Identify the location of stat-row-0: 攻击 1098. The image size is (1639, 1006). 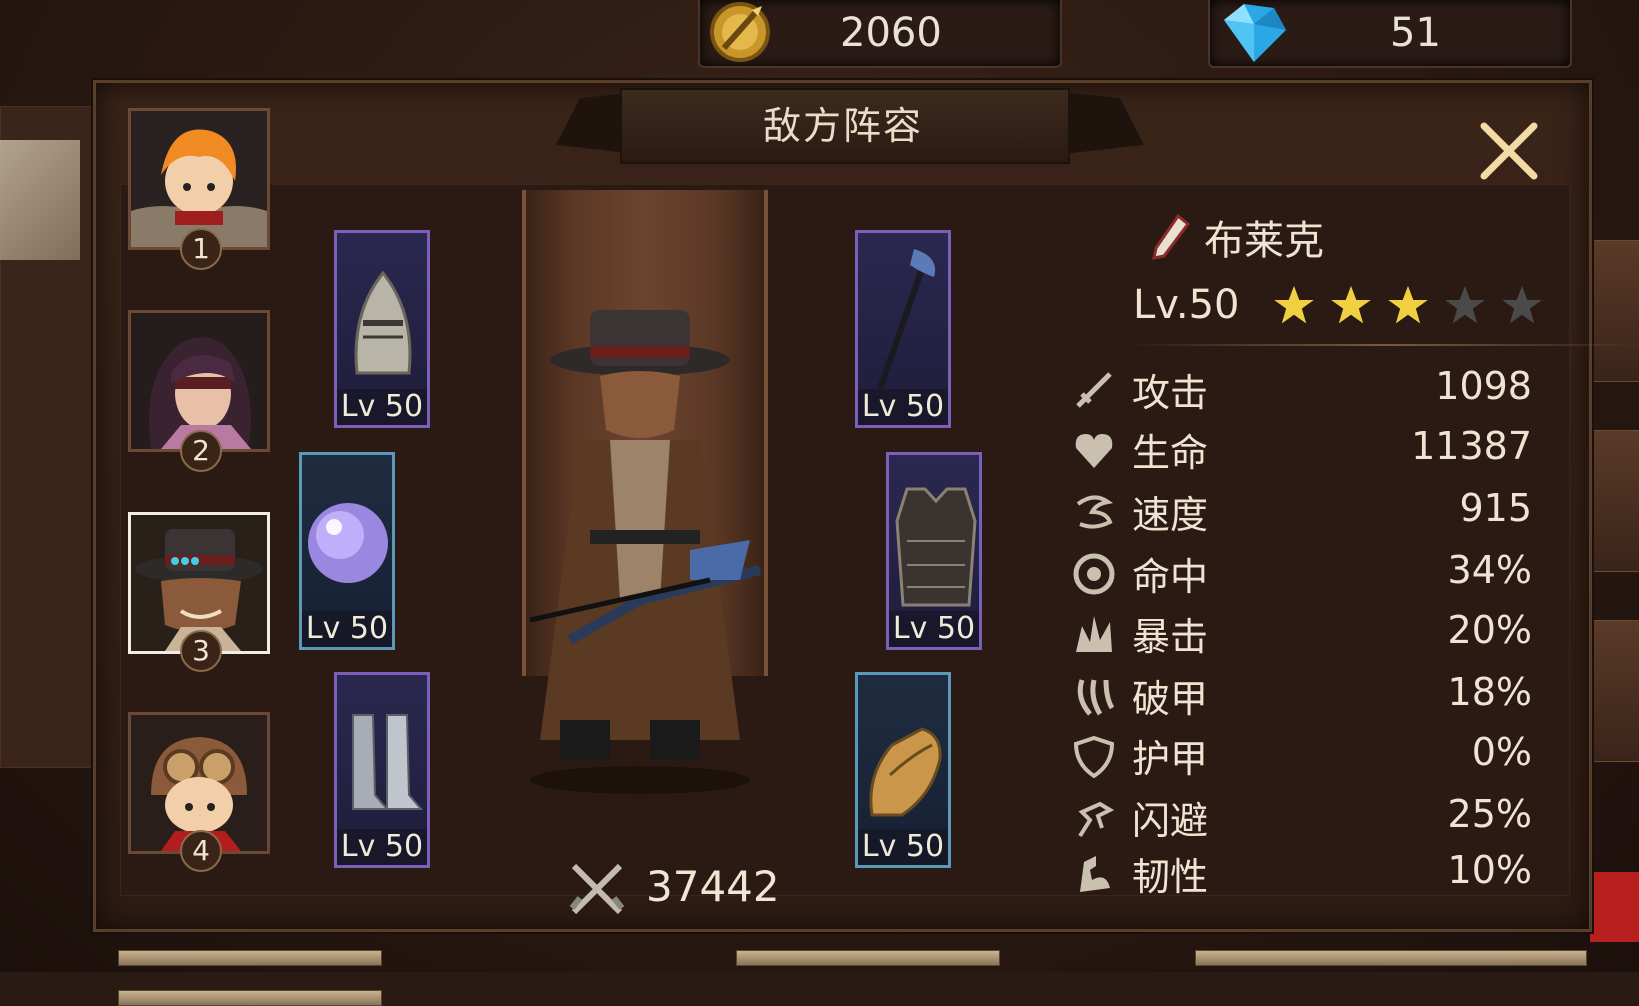
(1302, 389).